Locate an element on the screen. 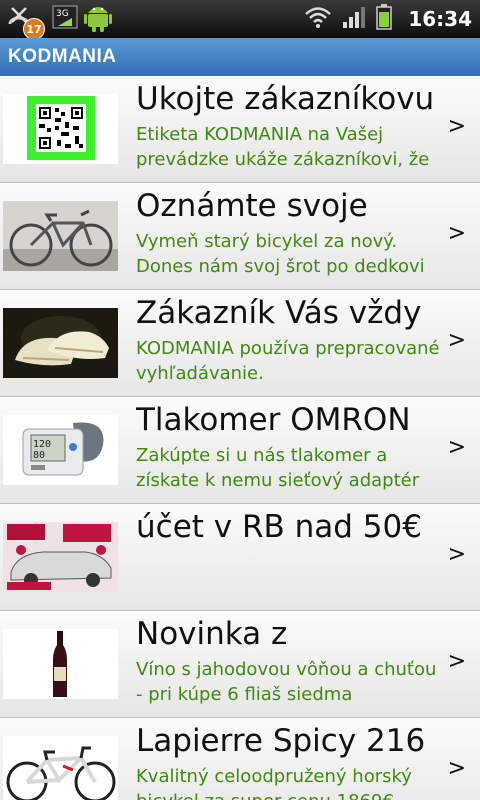 This screenshot has width=480, height=800. app-title: KODMANIA is located at coordinates (62, 56).